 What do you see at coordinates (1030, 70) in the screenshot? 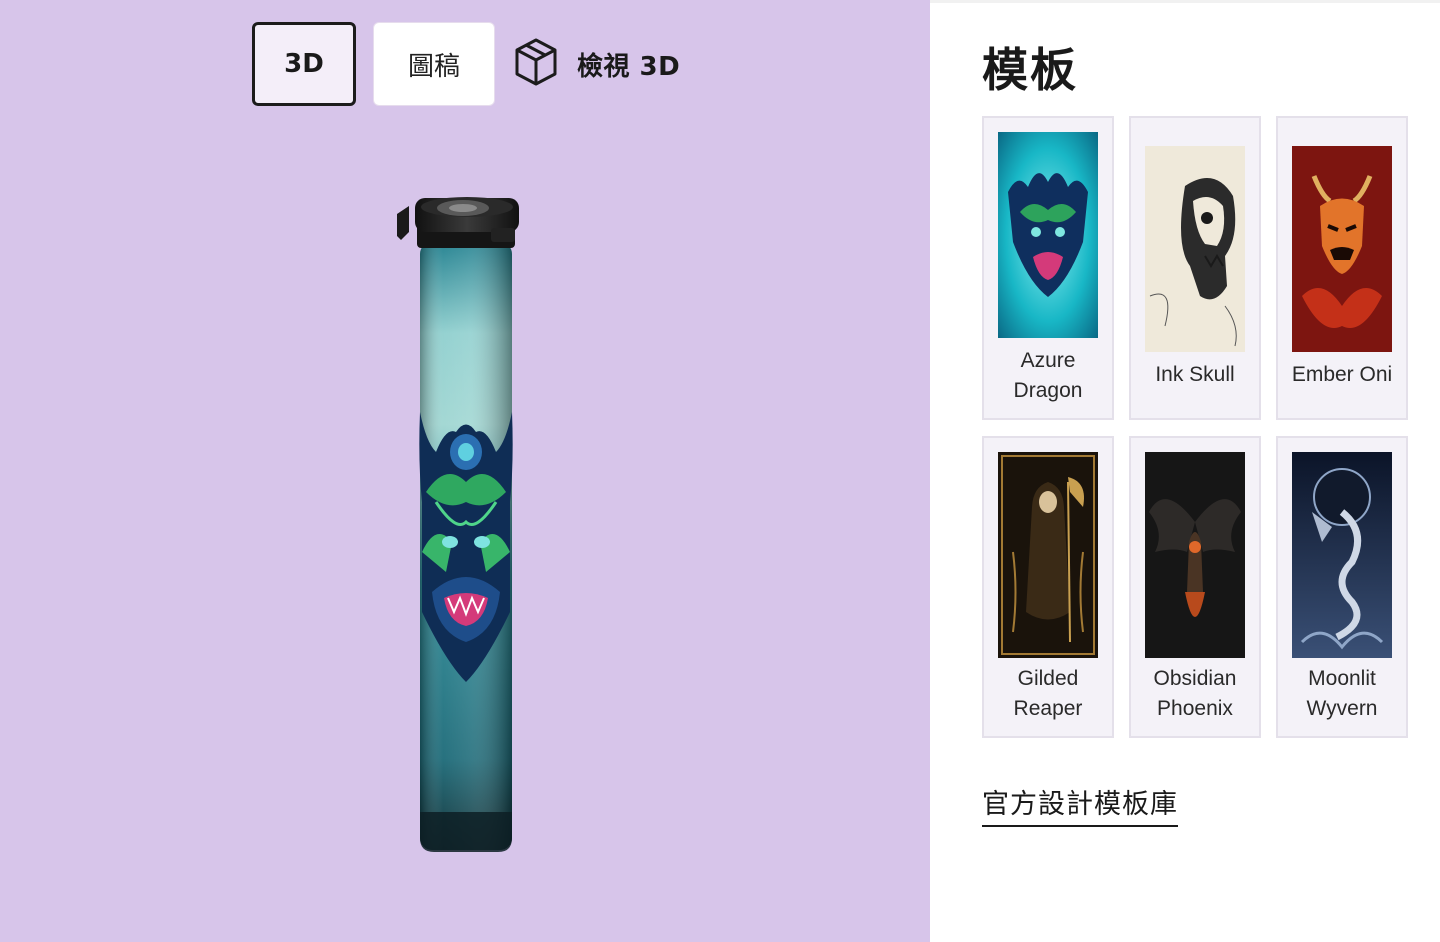
I see `panel-title: 模板` at bounding box center [1030, 70].